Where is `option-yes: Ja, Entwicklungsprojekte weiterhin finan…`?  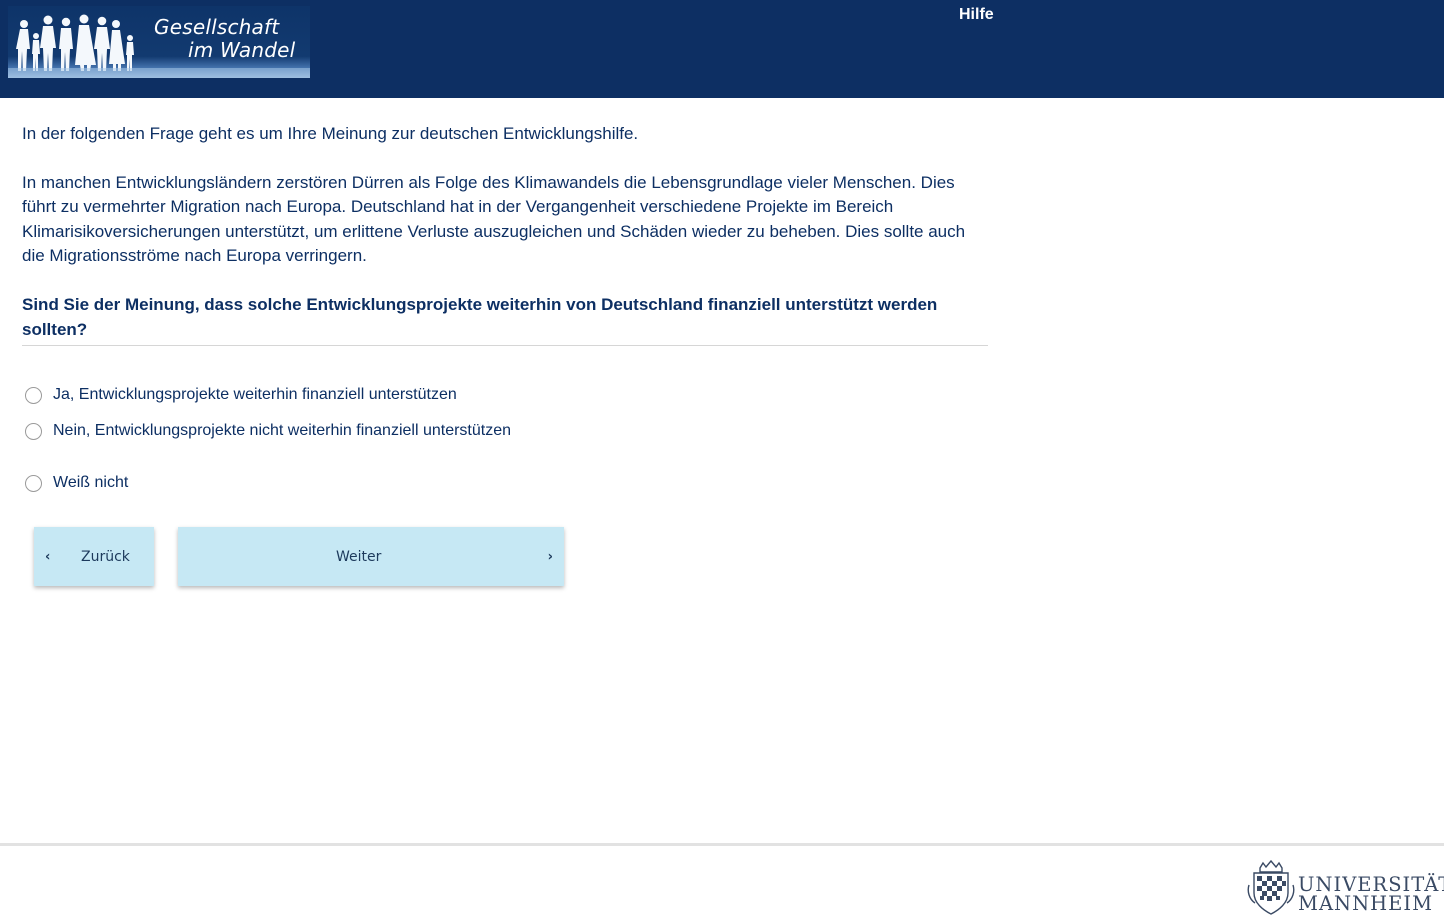
option-yes: Ja, Entwicklungsprojekte weiterhin finan… is located at coordinates (241, 395).